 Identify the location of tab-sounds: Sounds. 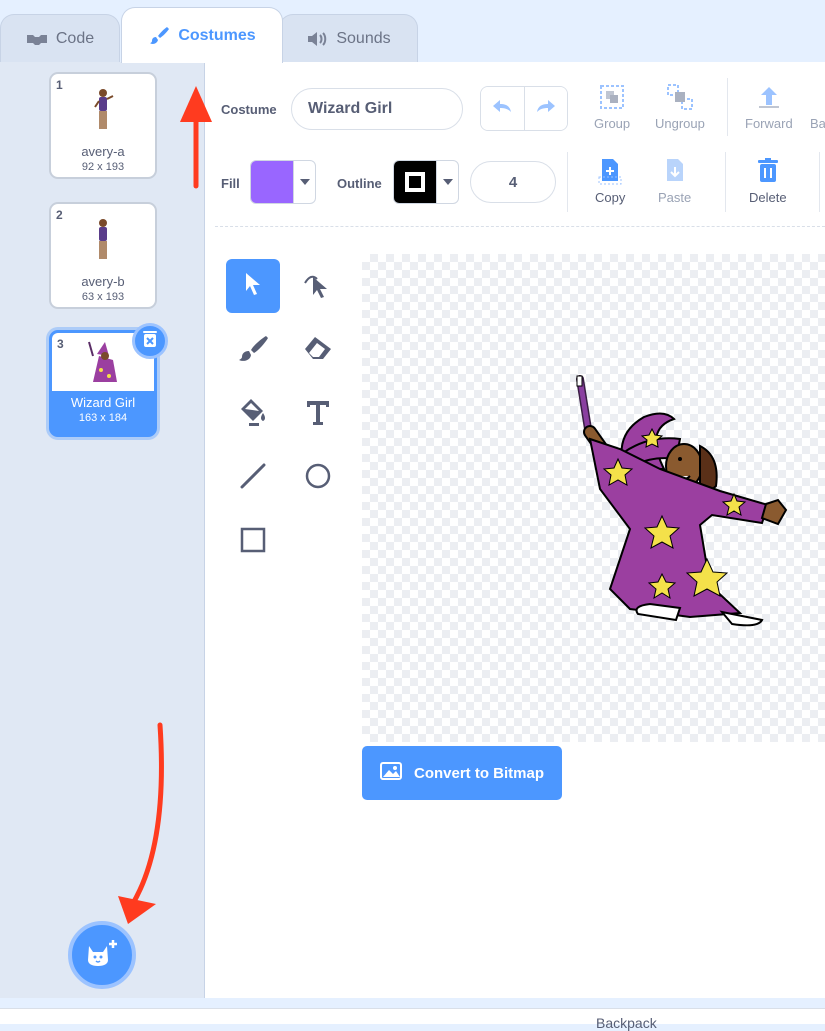
(348, 38).